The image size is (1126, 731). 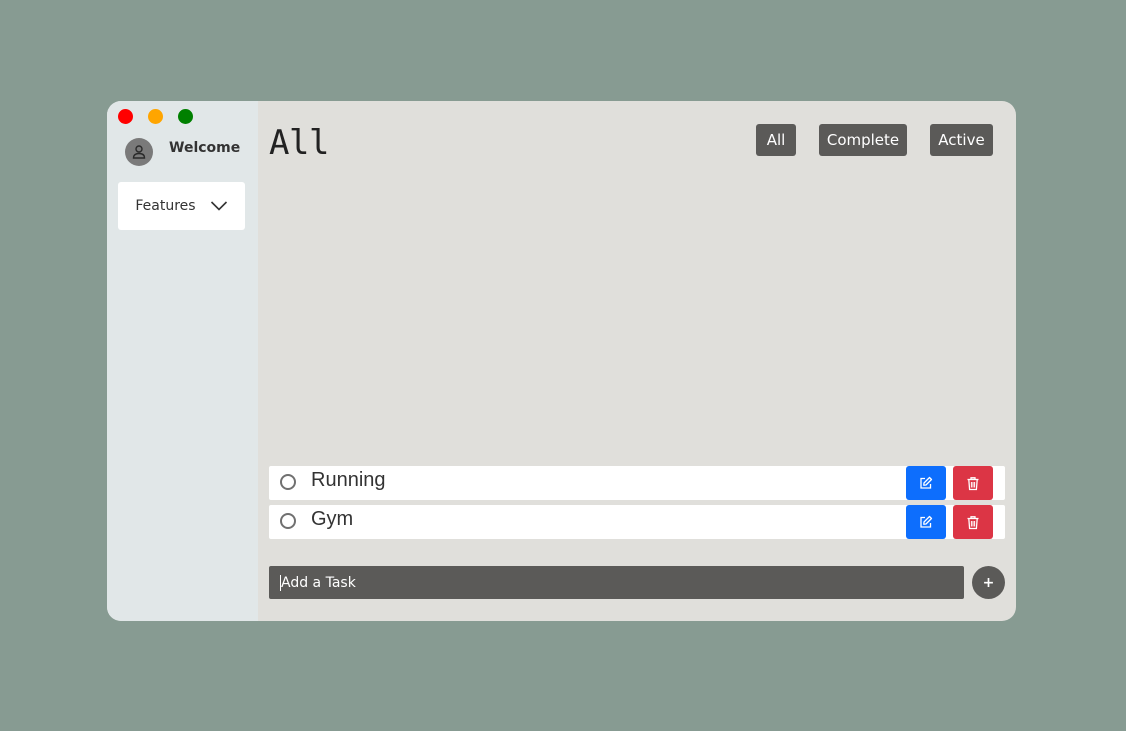 I want to click on filter-all-button: All, so click(x=776, y=140).